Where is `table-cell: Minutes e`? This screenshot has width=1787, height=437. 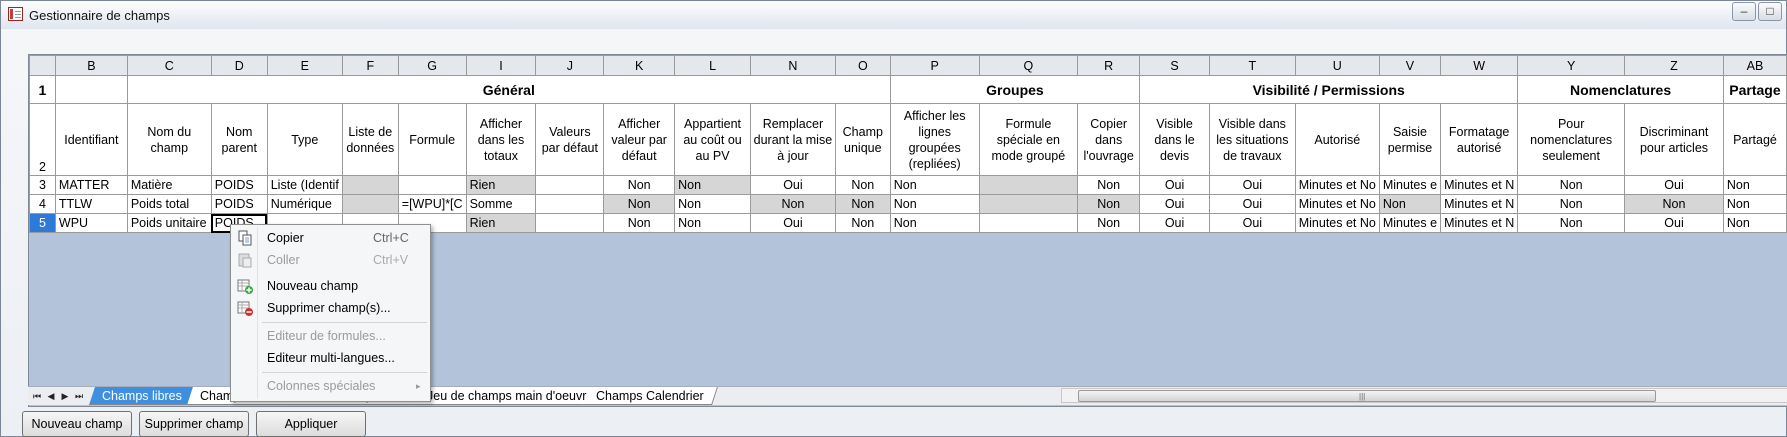 table-cell: Minutes e is located at coordinates (1410, 185).